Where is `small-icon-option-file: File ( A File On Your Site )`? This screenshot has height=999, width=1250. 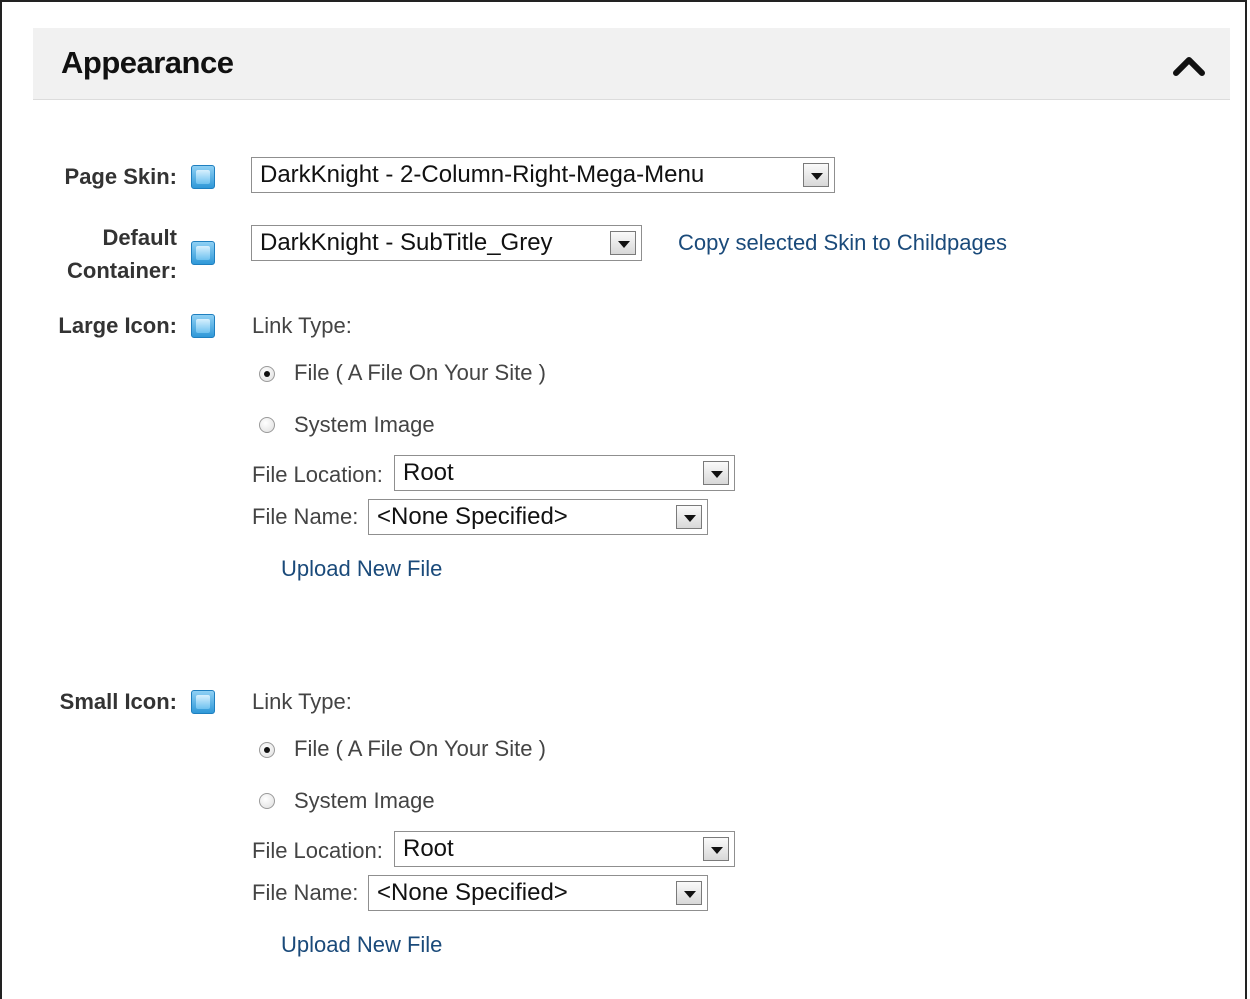 small-icon-option-file: File ( A File On Your Site ) is located at coordinates (420, 748).